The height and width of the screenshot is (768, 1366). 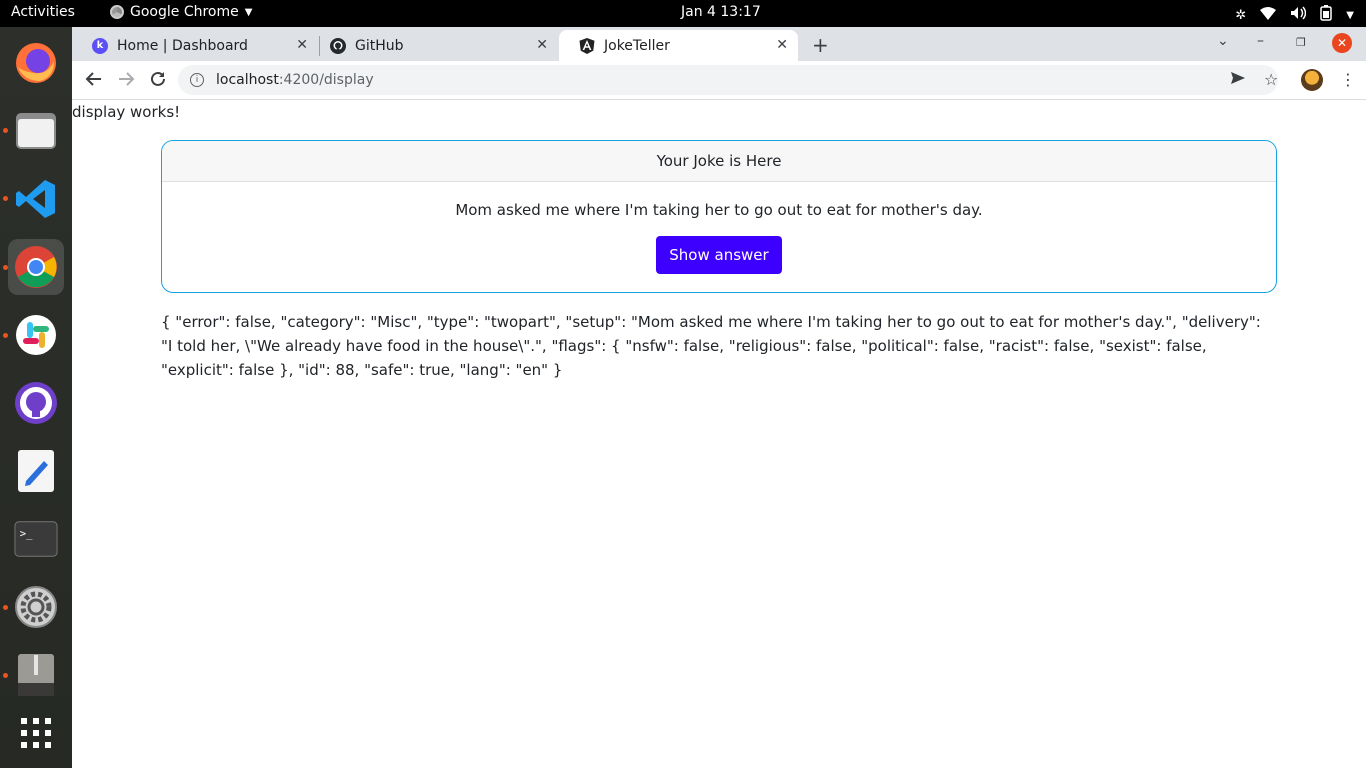 What do you see at coordinates (820, 45) in the screenshot?
I see `new-tab-button: +` at bounding box center [820, 45].